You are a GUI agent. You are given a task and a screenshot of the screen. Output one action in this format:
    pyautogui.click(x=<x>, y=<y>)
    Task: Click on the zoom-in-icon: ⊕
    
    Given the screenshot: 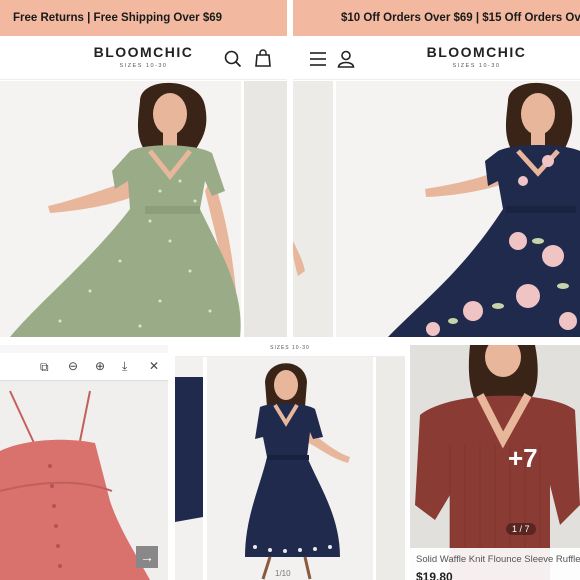 What is the action you would take?
    pyautogui.click(x=100, y=366)
    